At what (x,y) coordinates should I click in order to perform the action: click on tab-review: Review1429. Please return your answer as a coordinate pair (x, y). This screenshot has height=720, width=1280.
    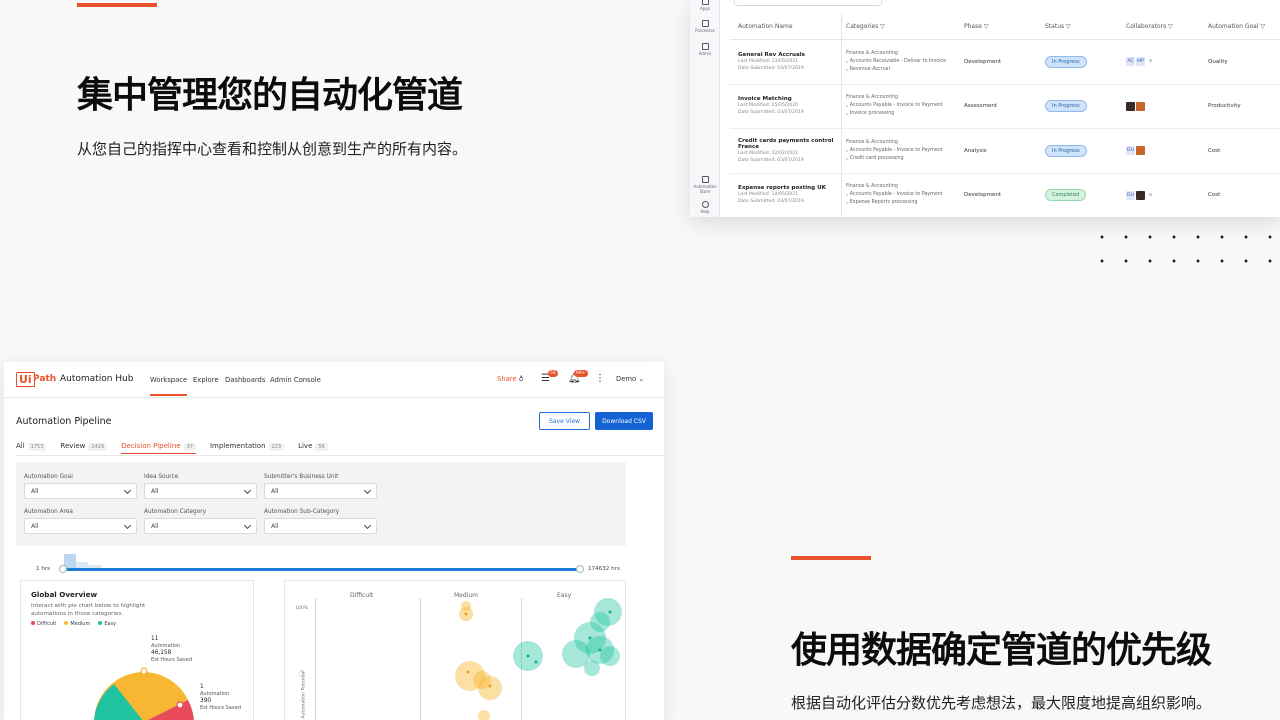
    Looking at the image, I should click on (83, 448).